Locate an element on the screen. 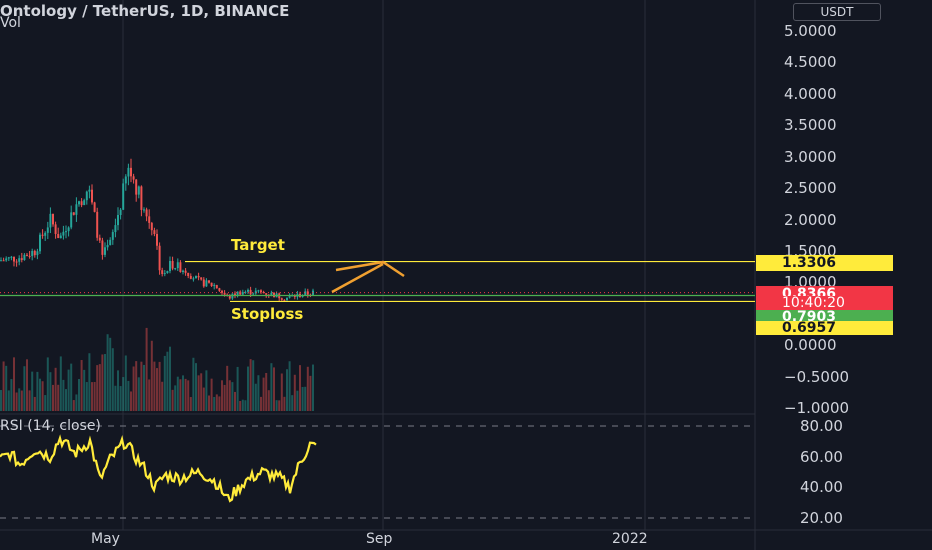 The height and width of the screenshot is (550, 932). price-axis-tick: 2.0000 is located at coordinates (810, 219).